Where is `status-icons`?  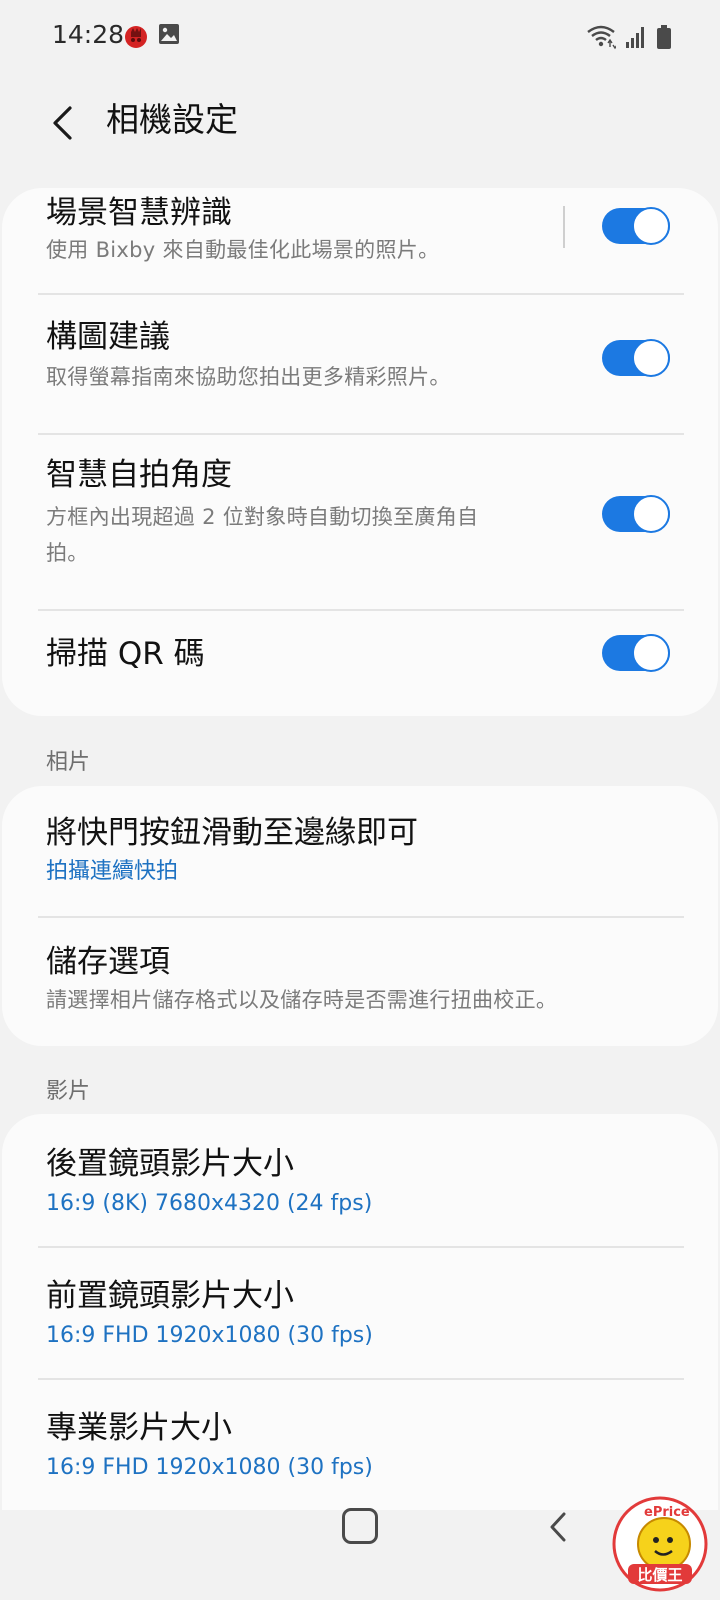
status-icons is located at coordinates (629, 39).